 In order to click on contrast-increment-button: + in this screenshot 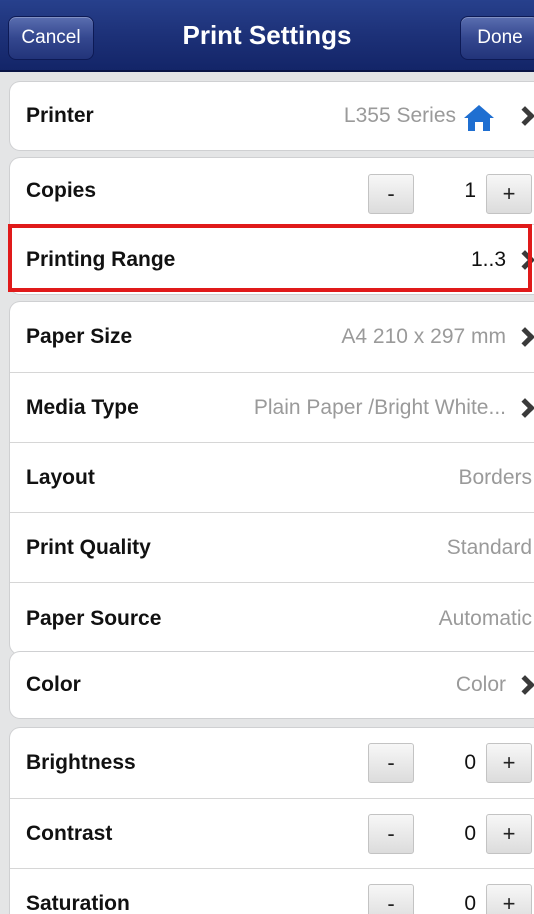, I will do `click(509, 834)`.